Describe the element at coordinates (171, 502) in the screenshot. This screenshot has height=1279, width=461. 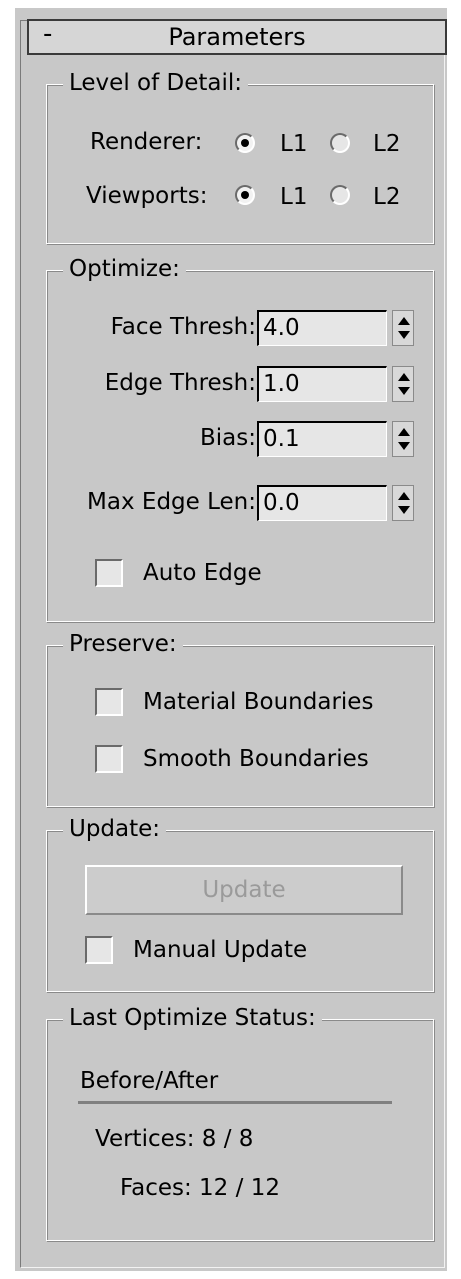
I see `max-edge-len-label: Max Edge Len:` at that location.